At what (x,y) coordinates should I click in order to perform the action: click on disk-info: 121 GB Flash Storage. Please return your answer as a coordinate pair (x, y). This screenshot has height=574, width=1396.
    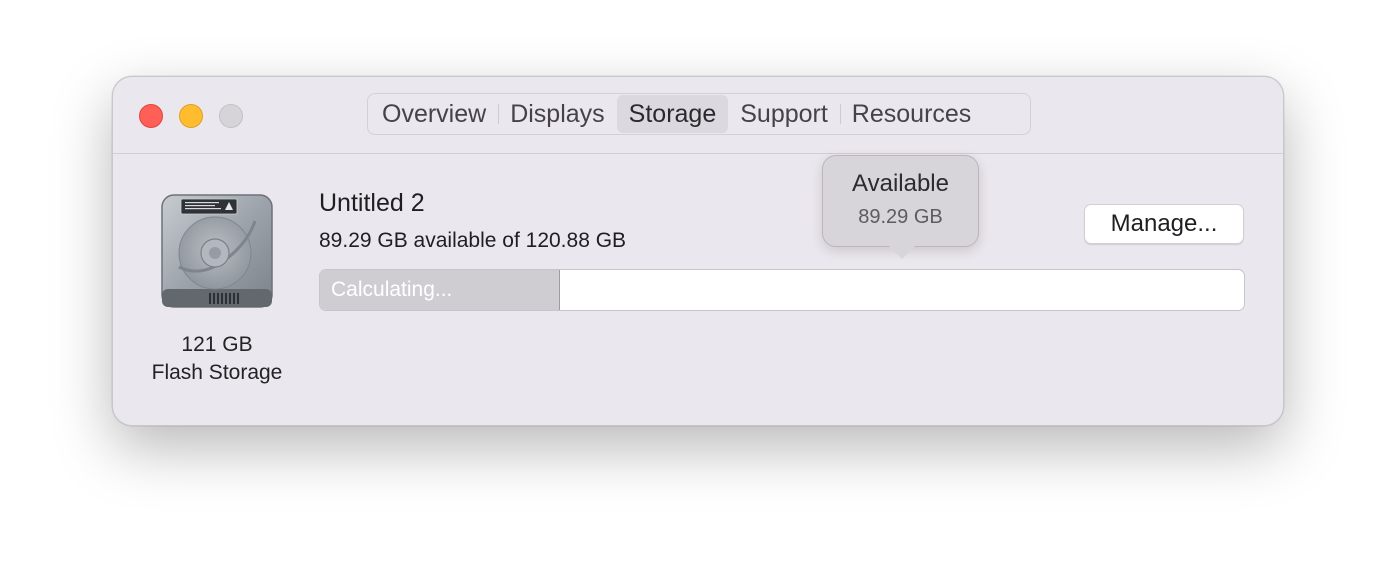
    Looking at the image, I should click on (217, 359).